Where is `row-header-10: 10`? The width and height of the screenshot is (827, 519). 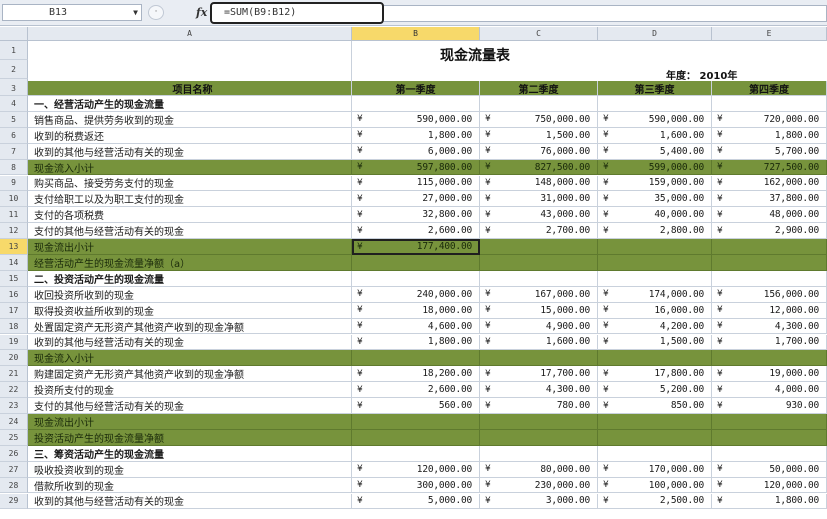 row-header-10: 10 is located at coordinates (14, 199).